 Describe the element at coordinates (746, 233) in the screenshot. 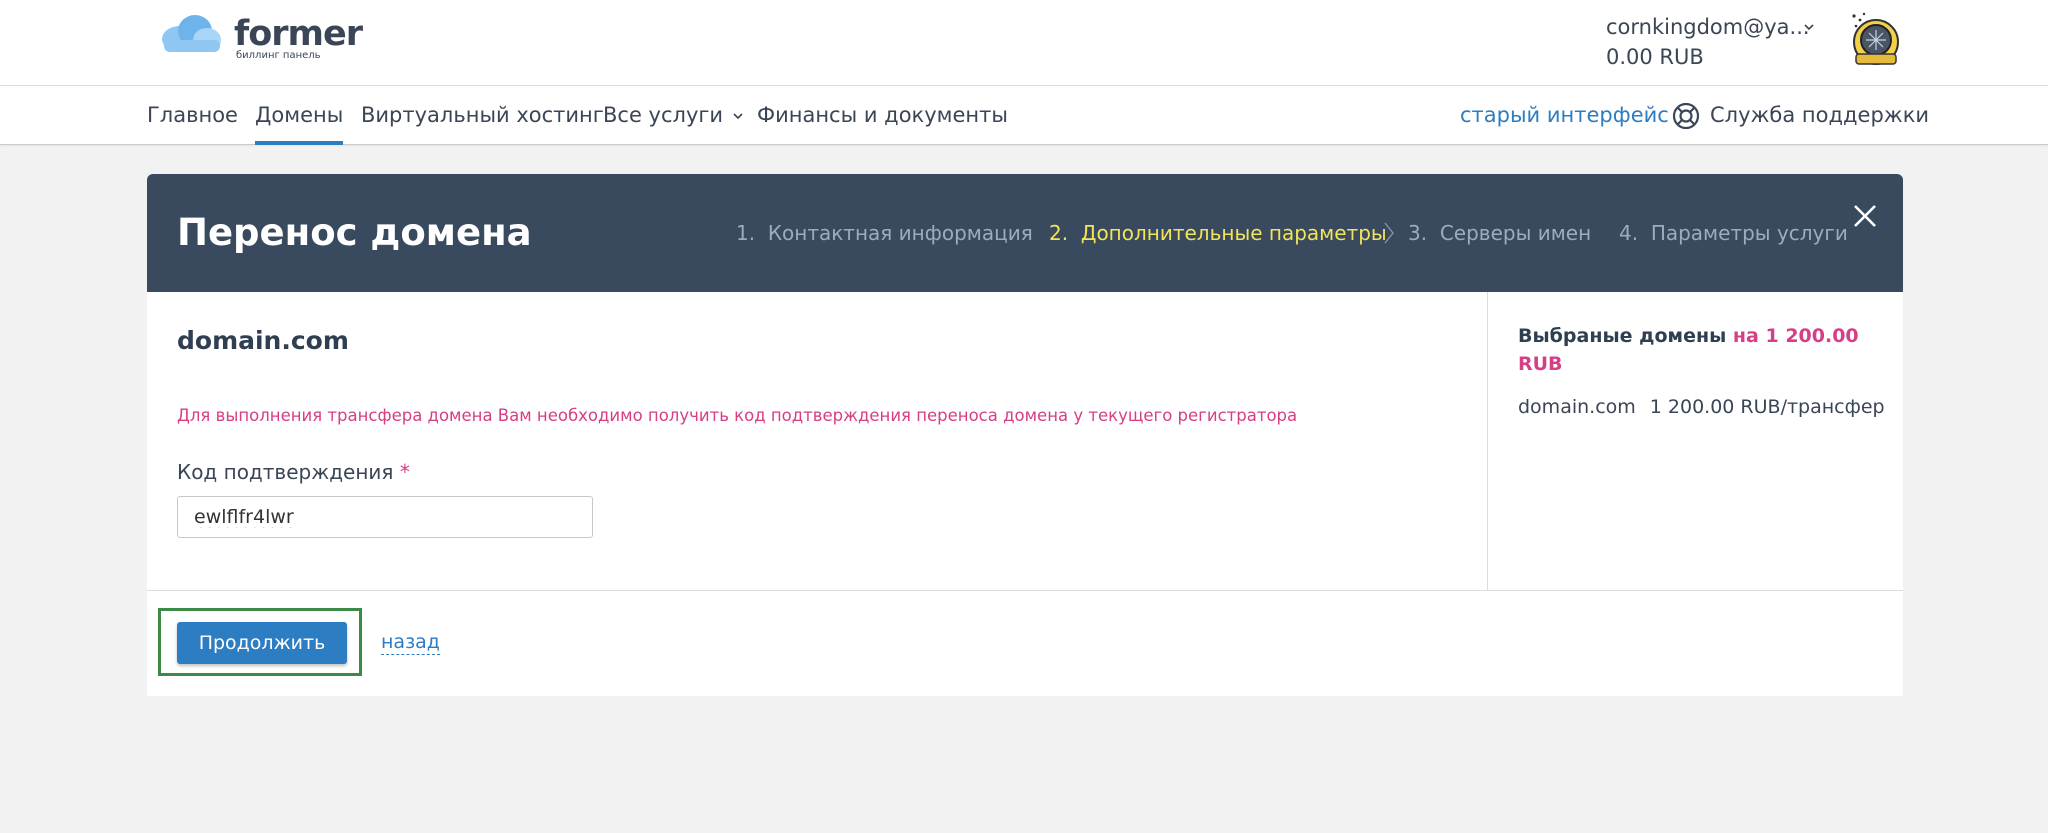

I see `step-1-num: 1.` at that location.